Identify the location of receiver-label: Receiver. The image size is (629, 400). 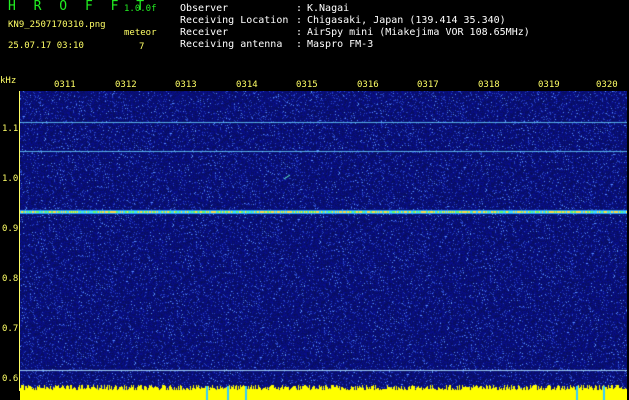
(204, 32).